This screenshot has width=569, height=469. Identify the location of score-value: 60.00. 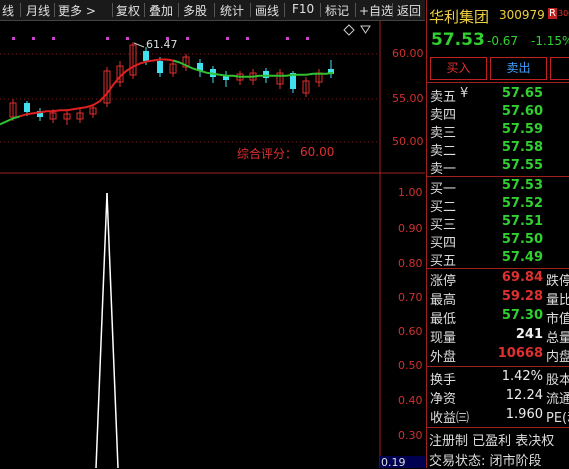
(317, 152).